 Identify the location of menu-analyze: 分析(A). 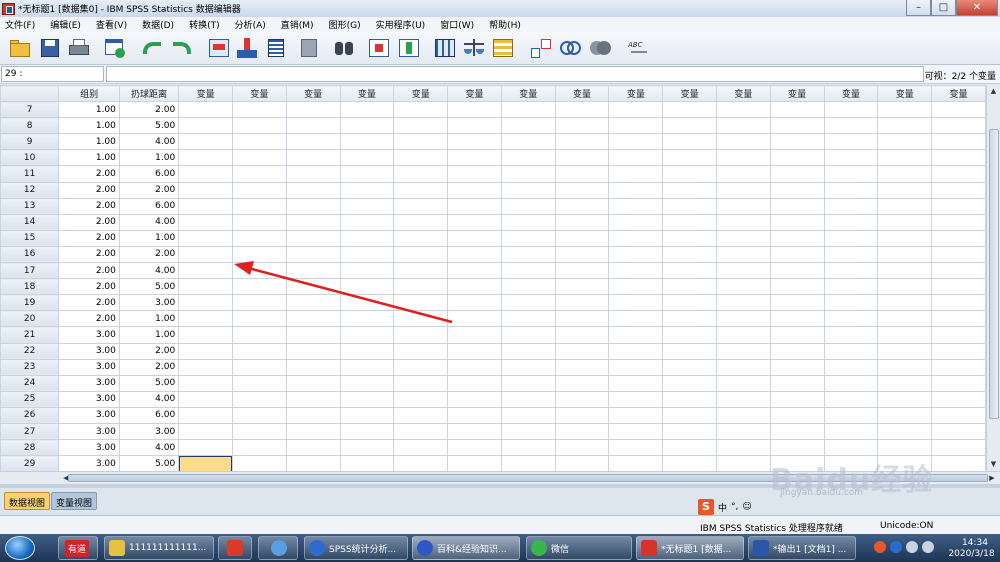
(250, 24).